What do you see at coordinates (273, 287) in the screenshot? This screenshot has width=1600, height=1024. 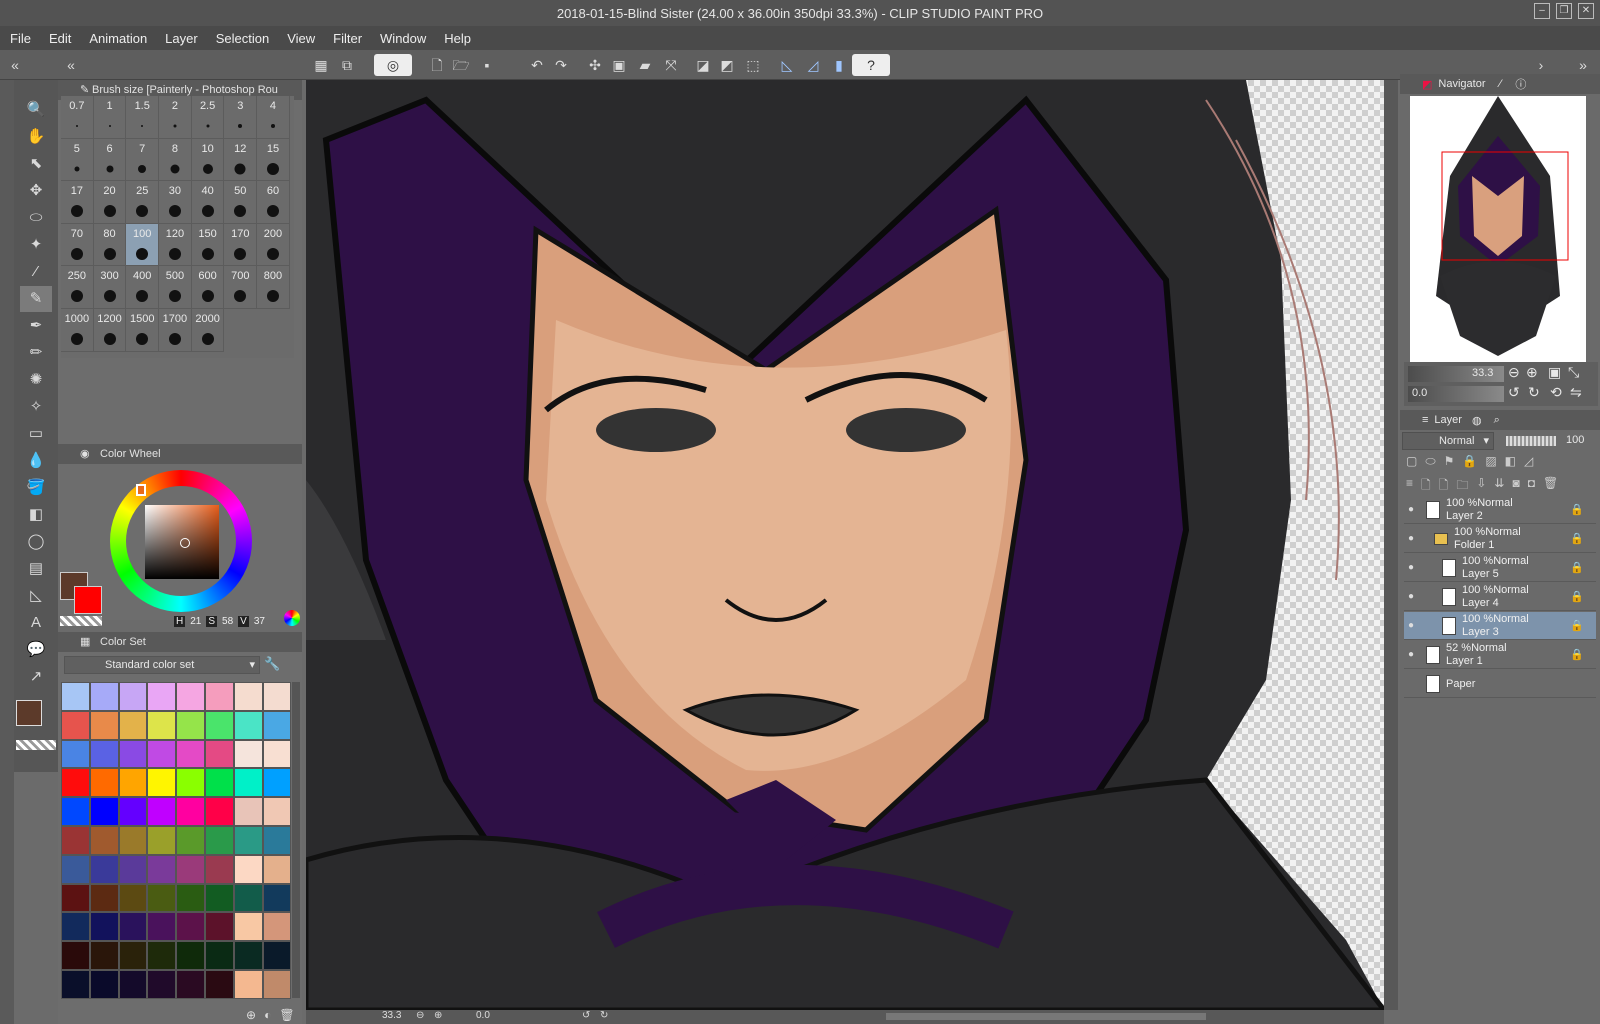 I see `brush-size-option: 800` at bounding box center [273, 287].